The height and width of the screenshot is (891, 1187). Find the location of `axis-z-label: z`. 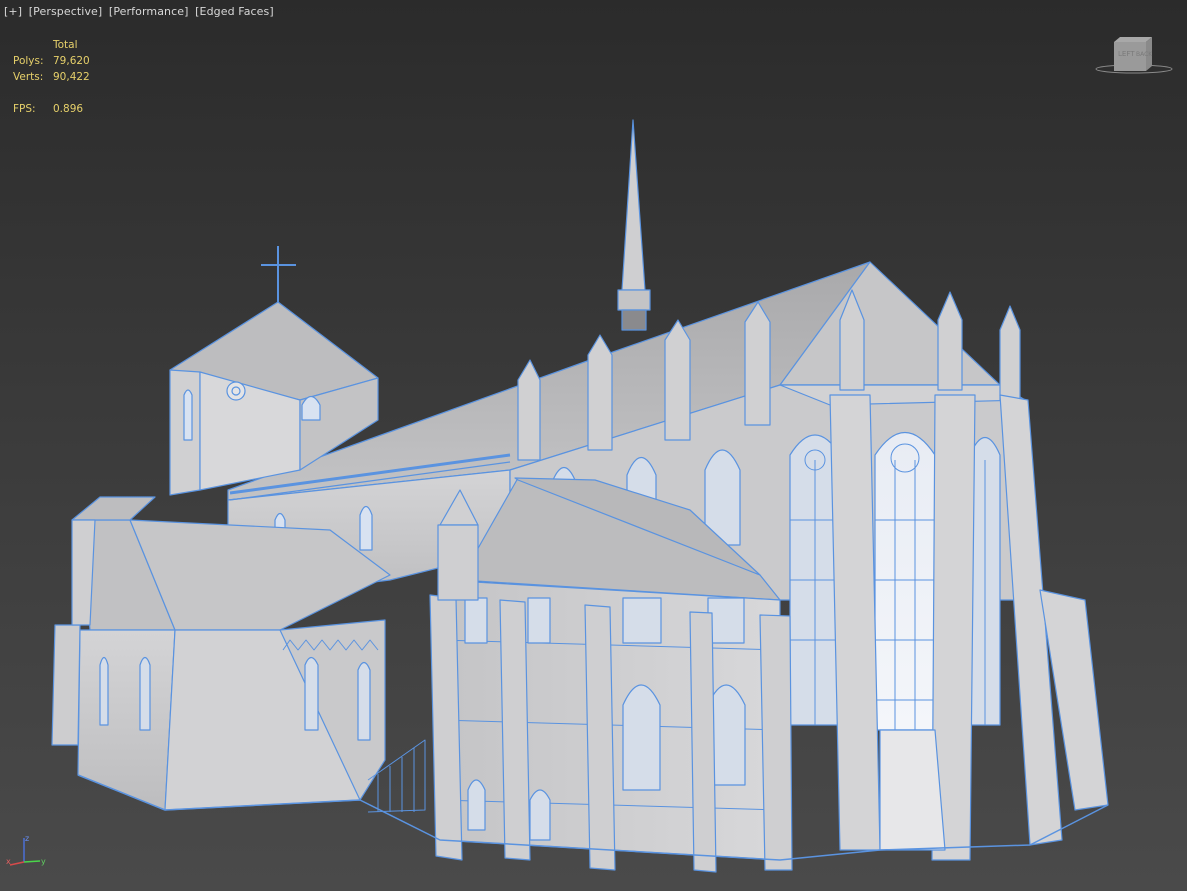

axis-z-label: z is located at coordinates (27, 838).